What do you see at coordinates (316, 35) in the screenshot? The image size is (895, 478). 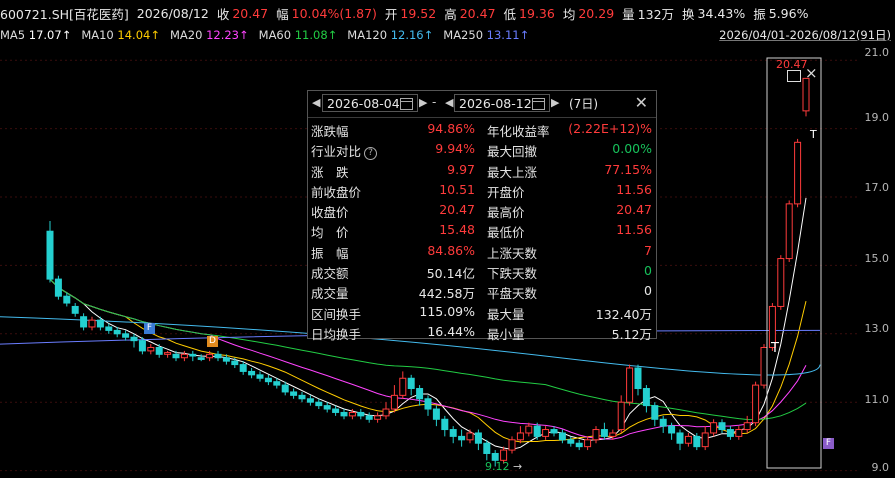 I see `ma-value: 11.08↑` at bounding box center [316, 35].